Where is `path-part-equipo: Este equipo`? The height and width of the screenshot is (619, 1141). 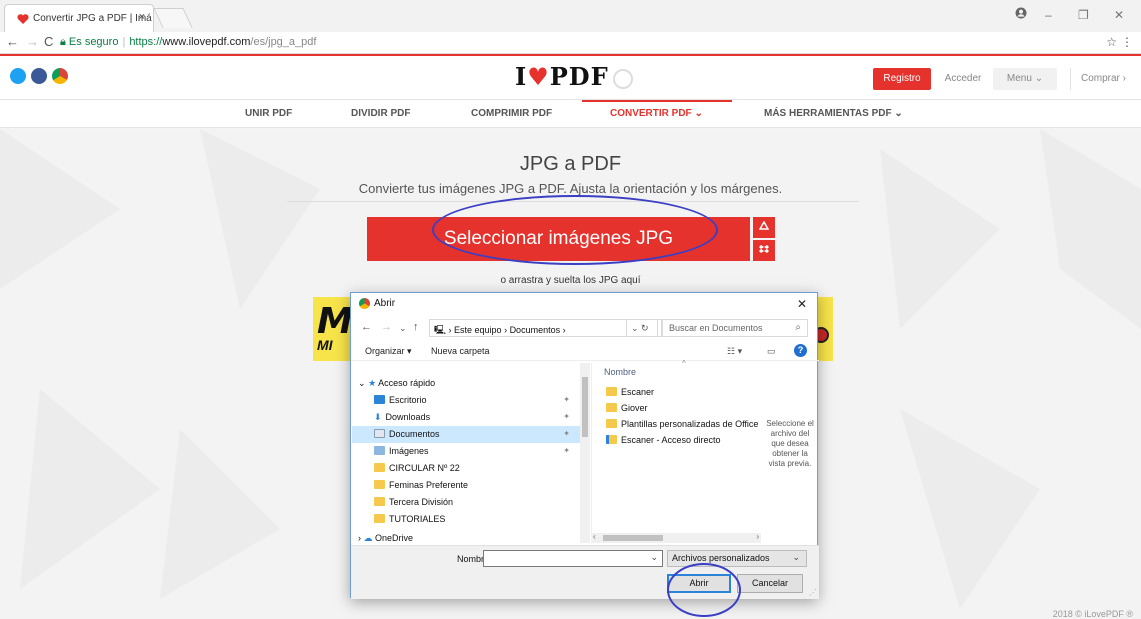 path-part-equipo: Este equipo is located at coordinates (478, 330).